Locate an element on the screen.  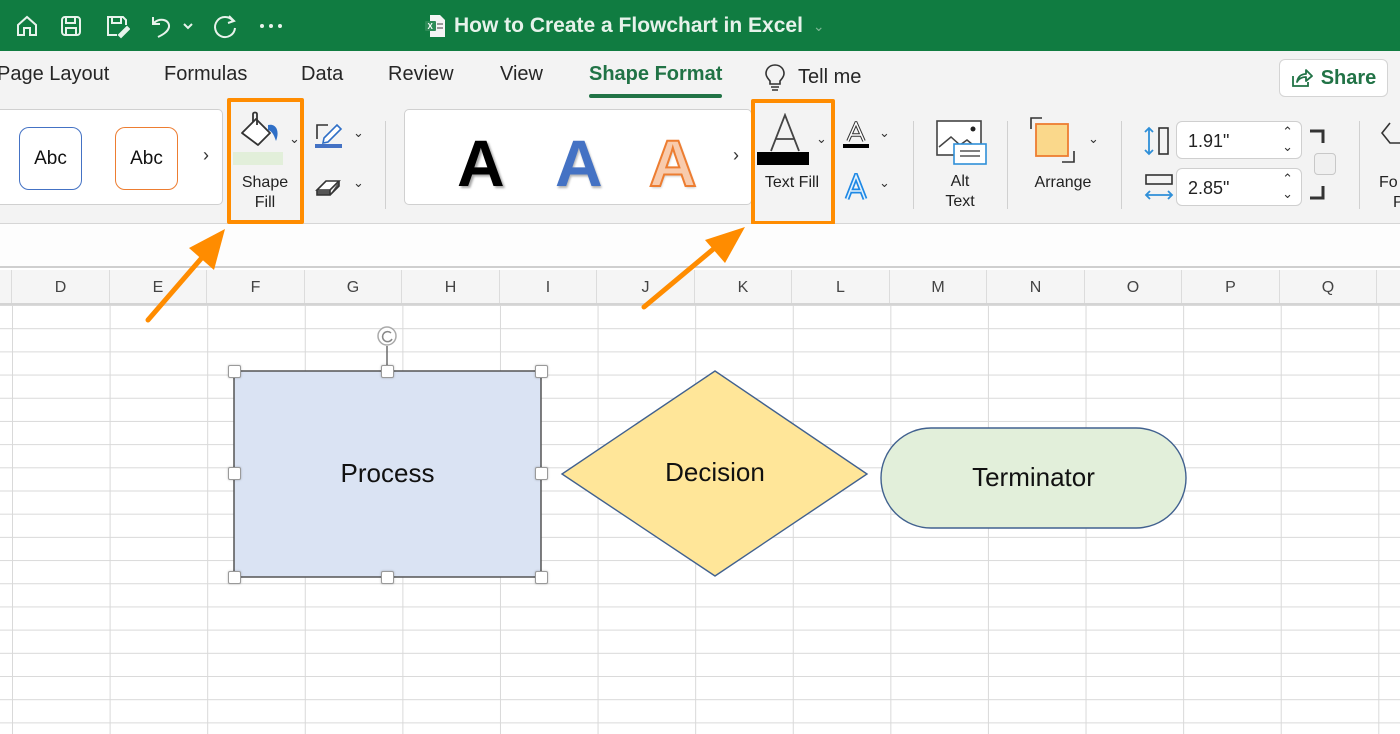
resize-handle-right is located at coordinates (541, 473).